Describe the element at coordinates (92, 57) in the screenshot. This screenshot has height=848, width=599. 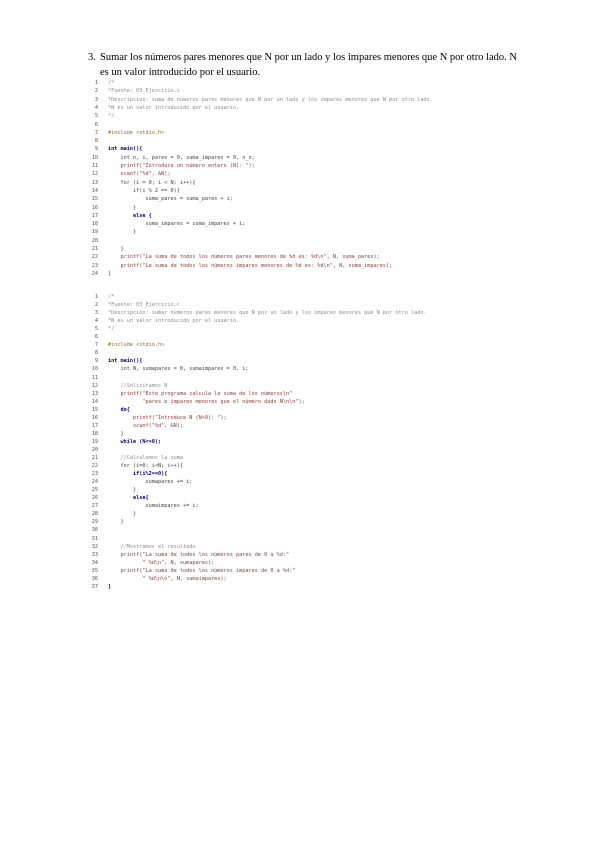
I see `exercise-number: 3.` at that location.